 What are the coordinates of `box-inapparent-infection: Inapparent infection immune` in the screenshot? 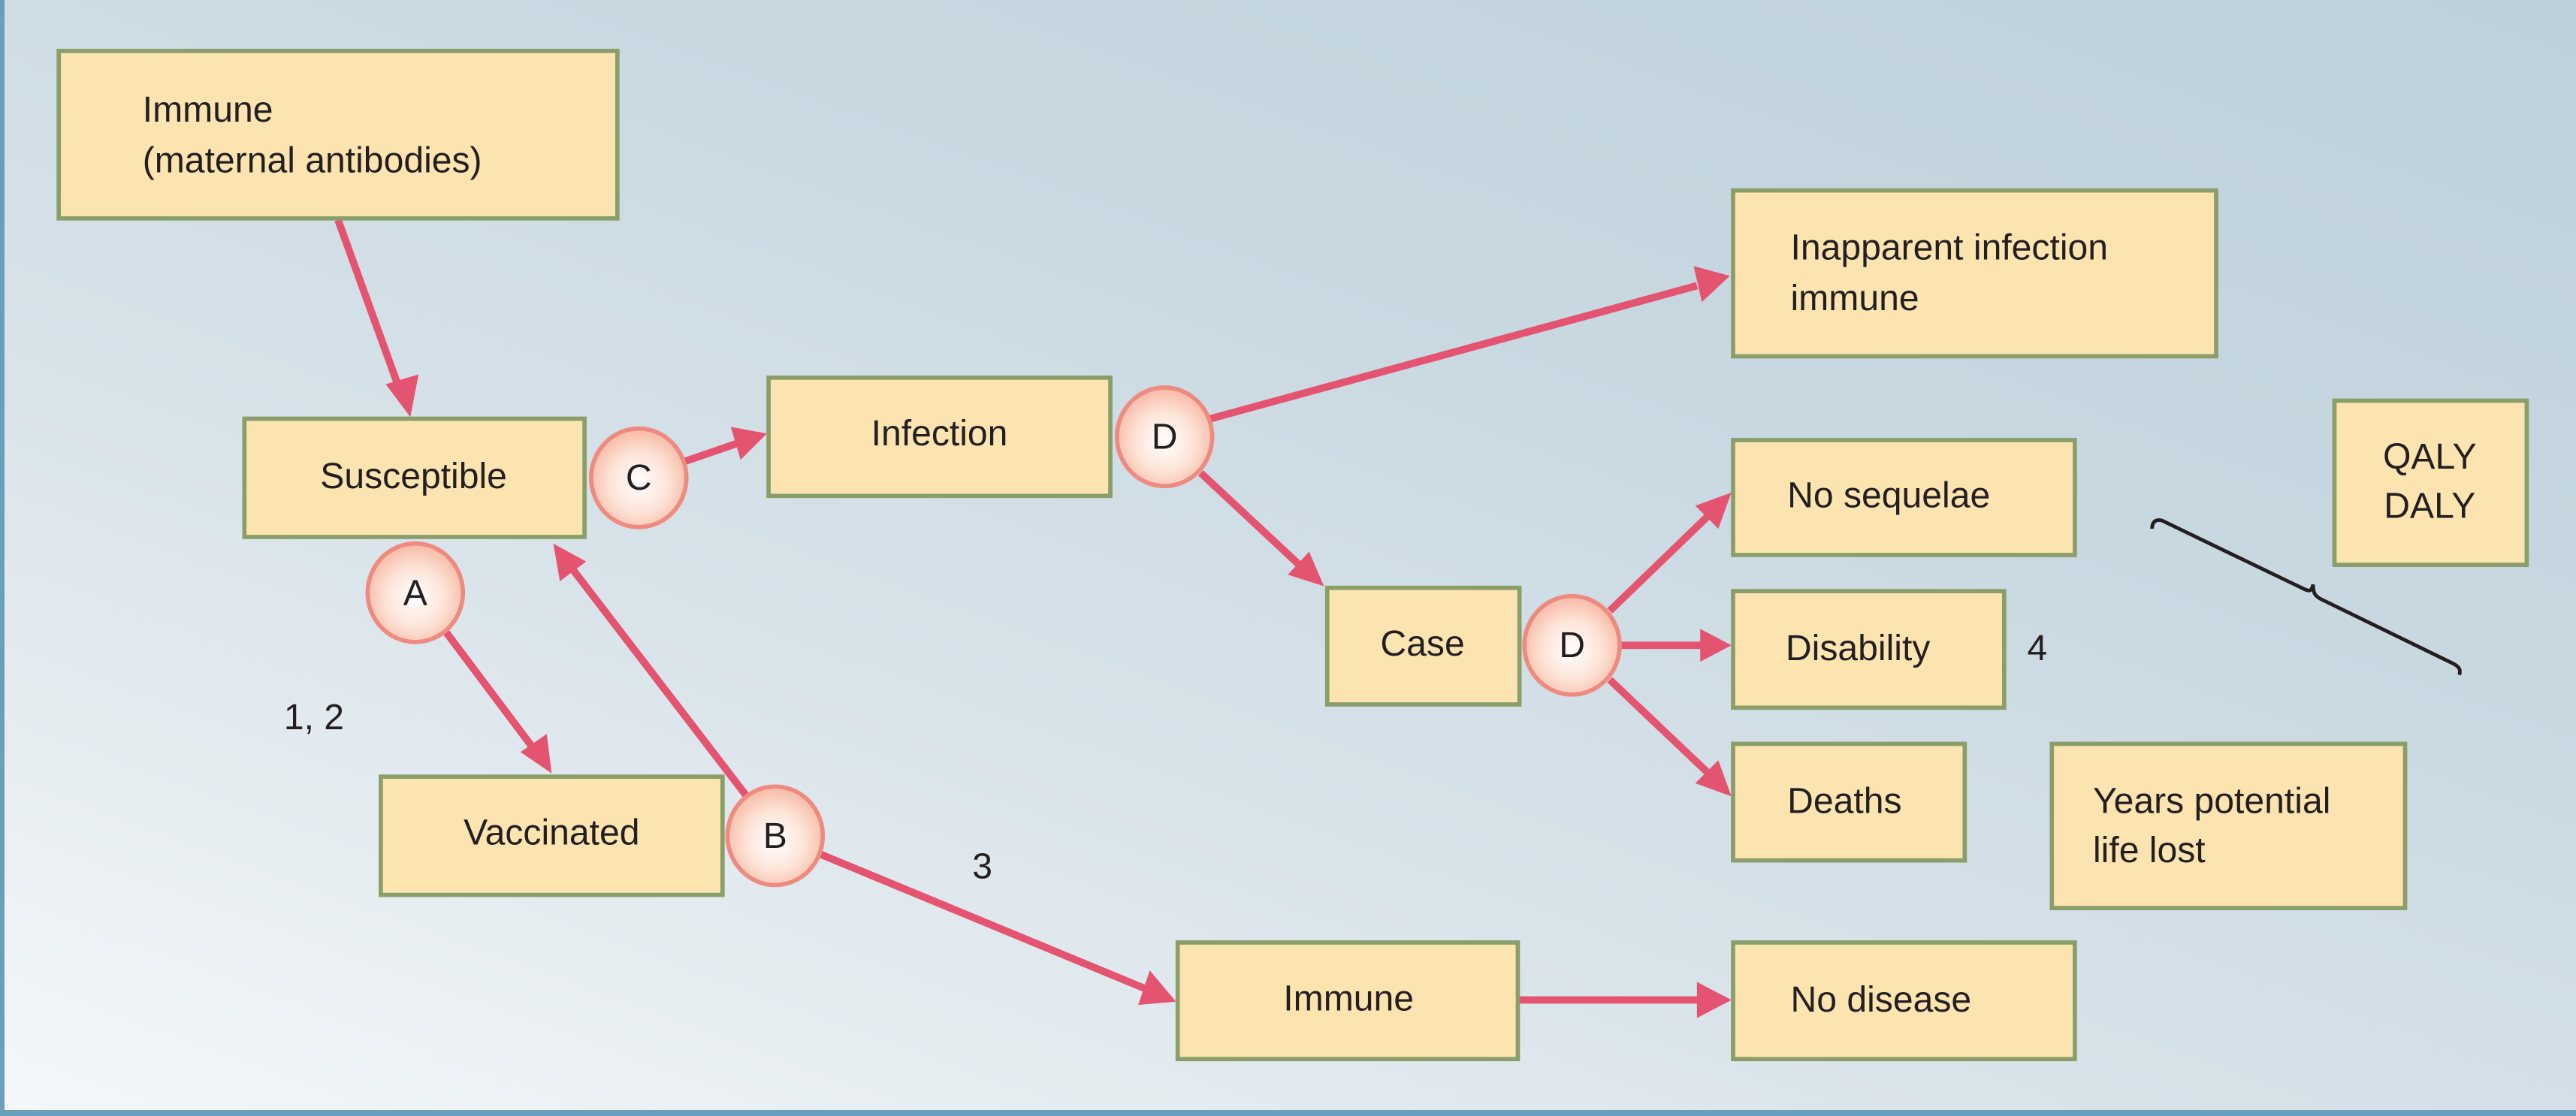 It's located at (1974, 274).